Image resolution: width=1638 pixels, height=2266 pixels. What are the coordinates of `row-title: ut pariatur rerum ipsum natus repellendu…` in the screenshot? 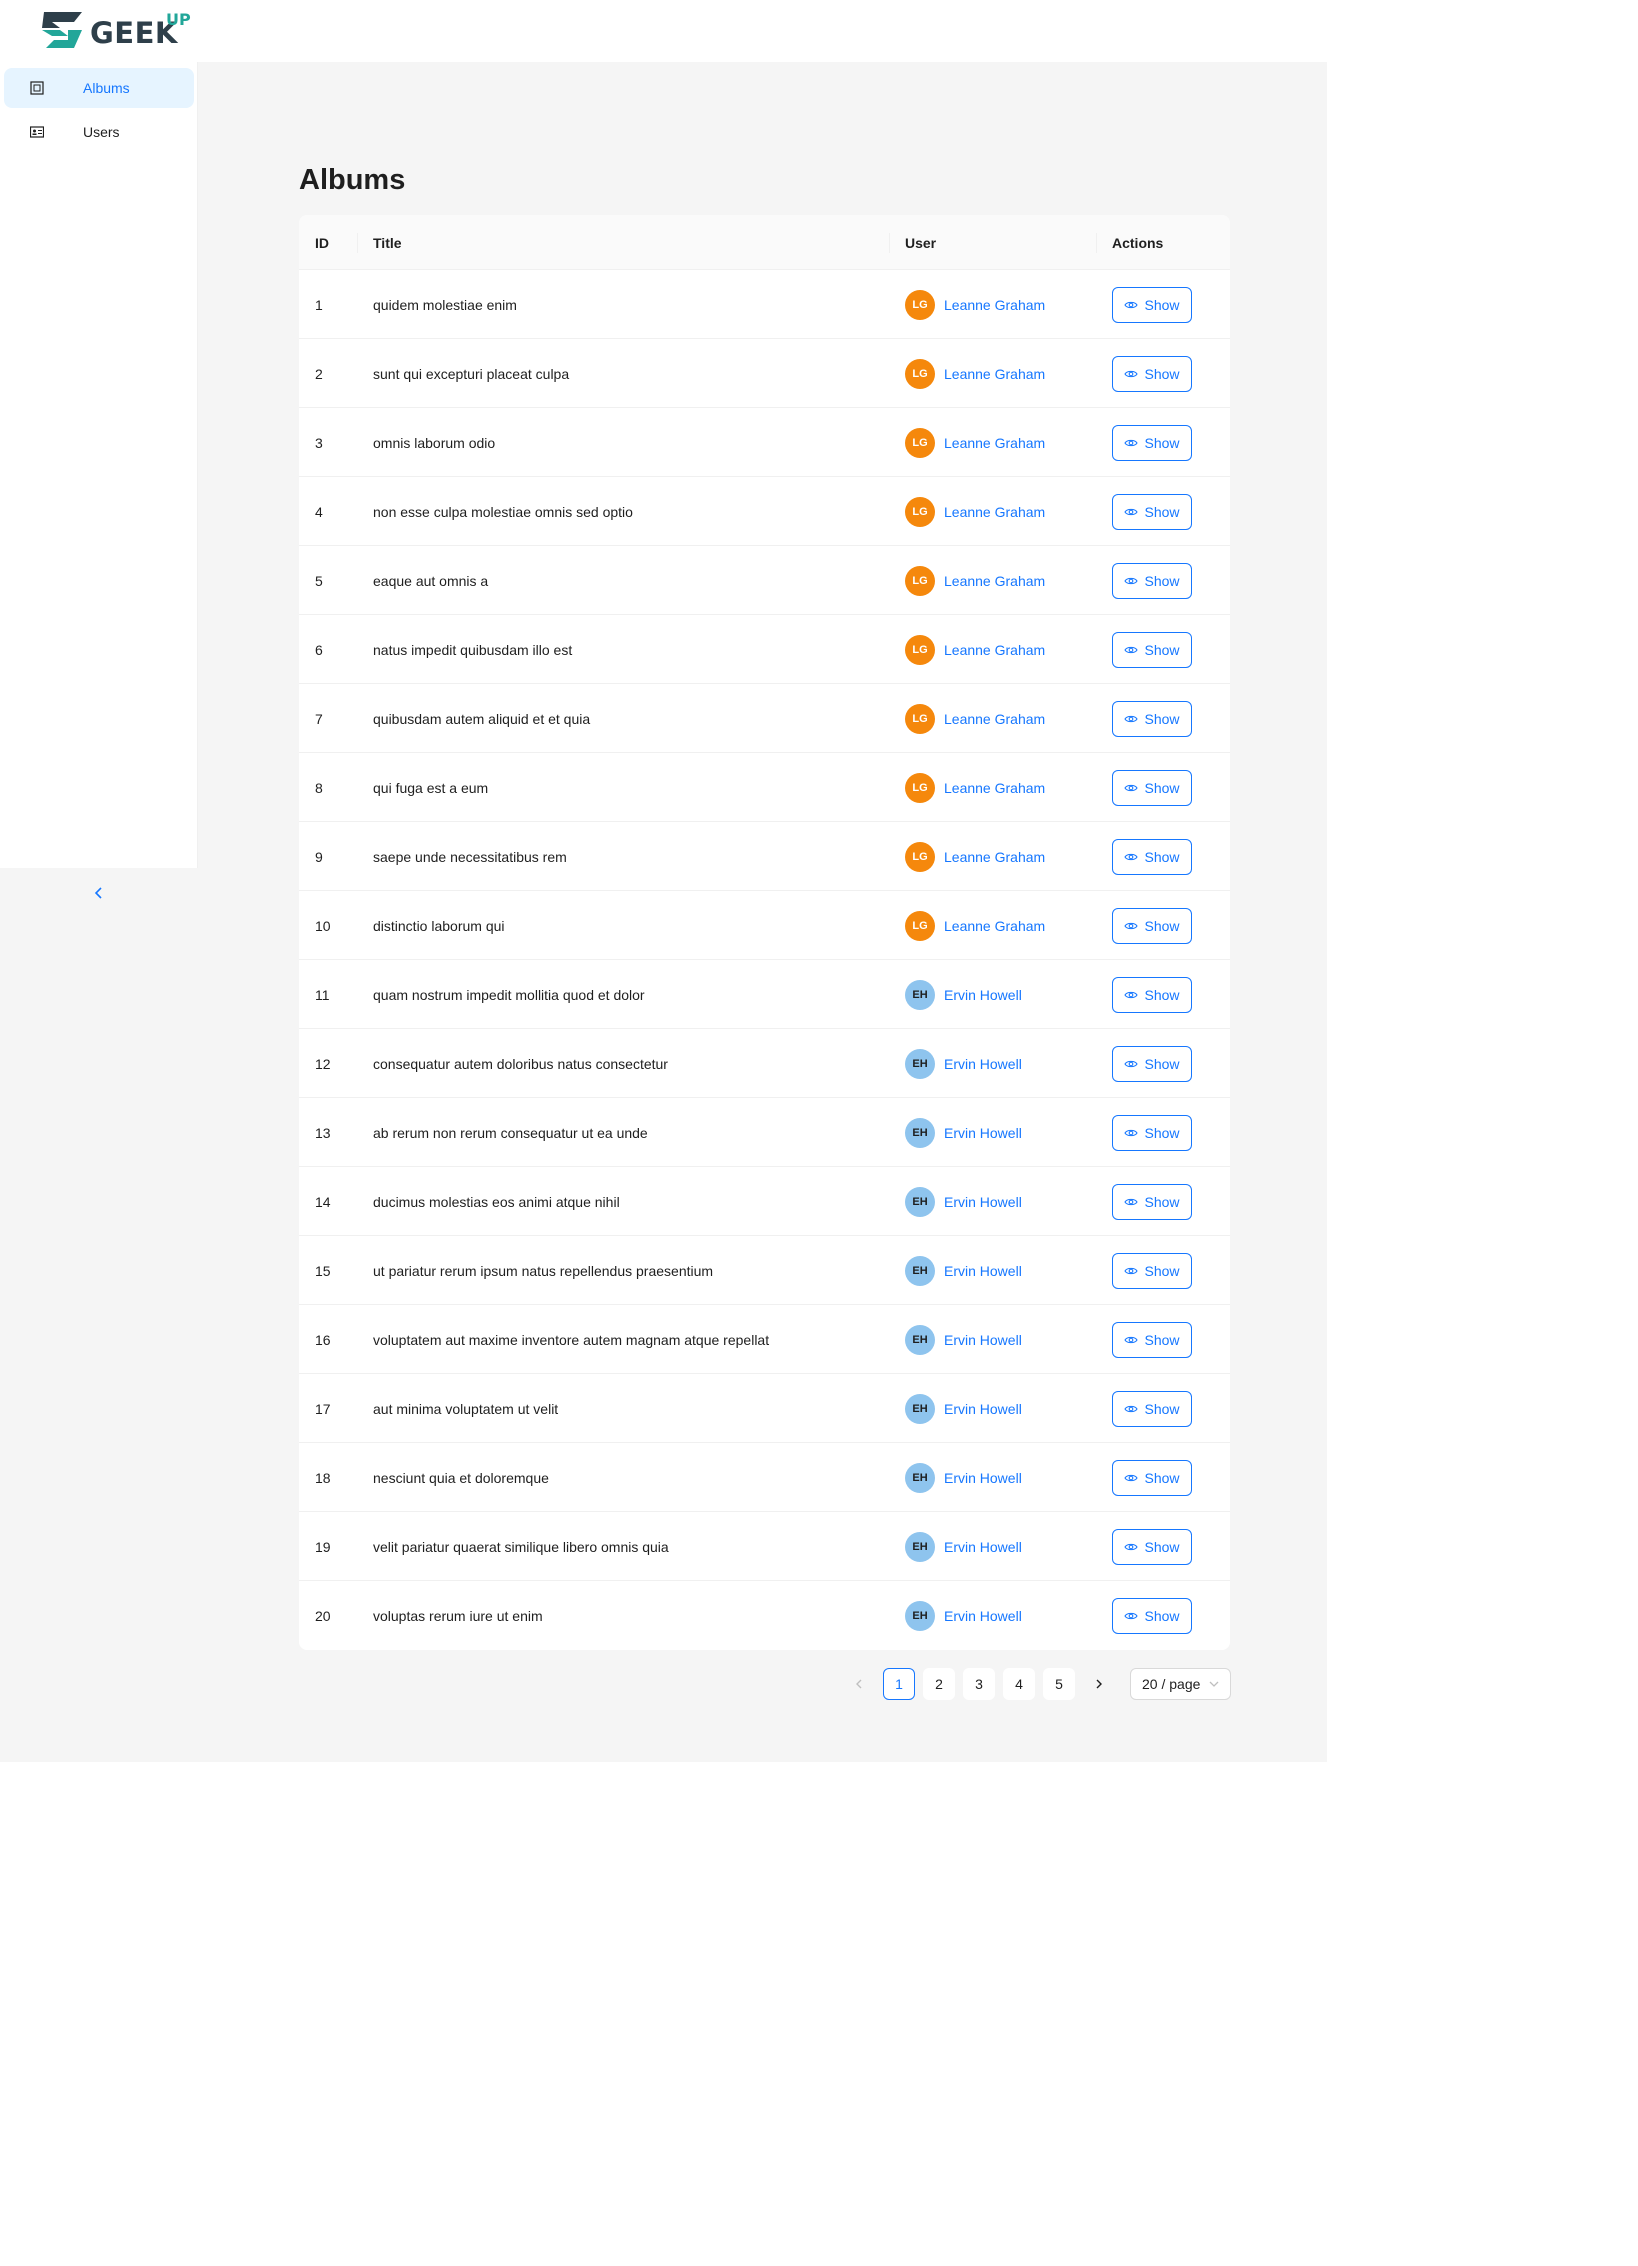 It's located at (543, 1270).